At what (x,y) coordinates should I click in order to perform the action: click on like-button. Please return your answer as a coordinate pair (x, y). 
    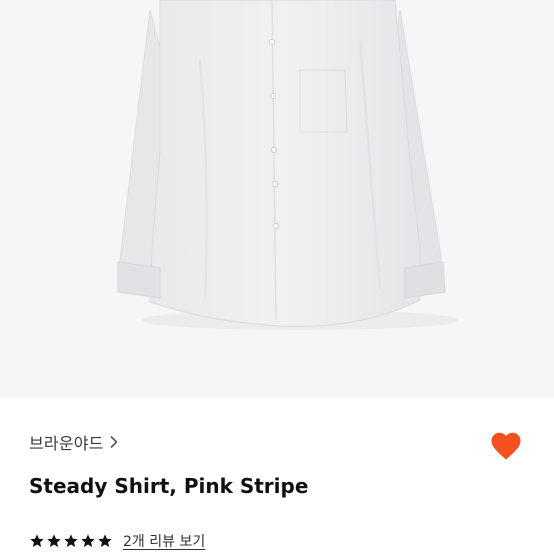
    Looking at the image, I should click on (506, 445).